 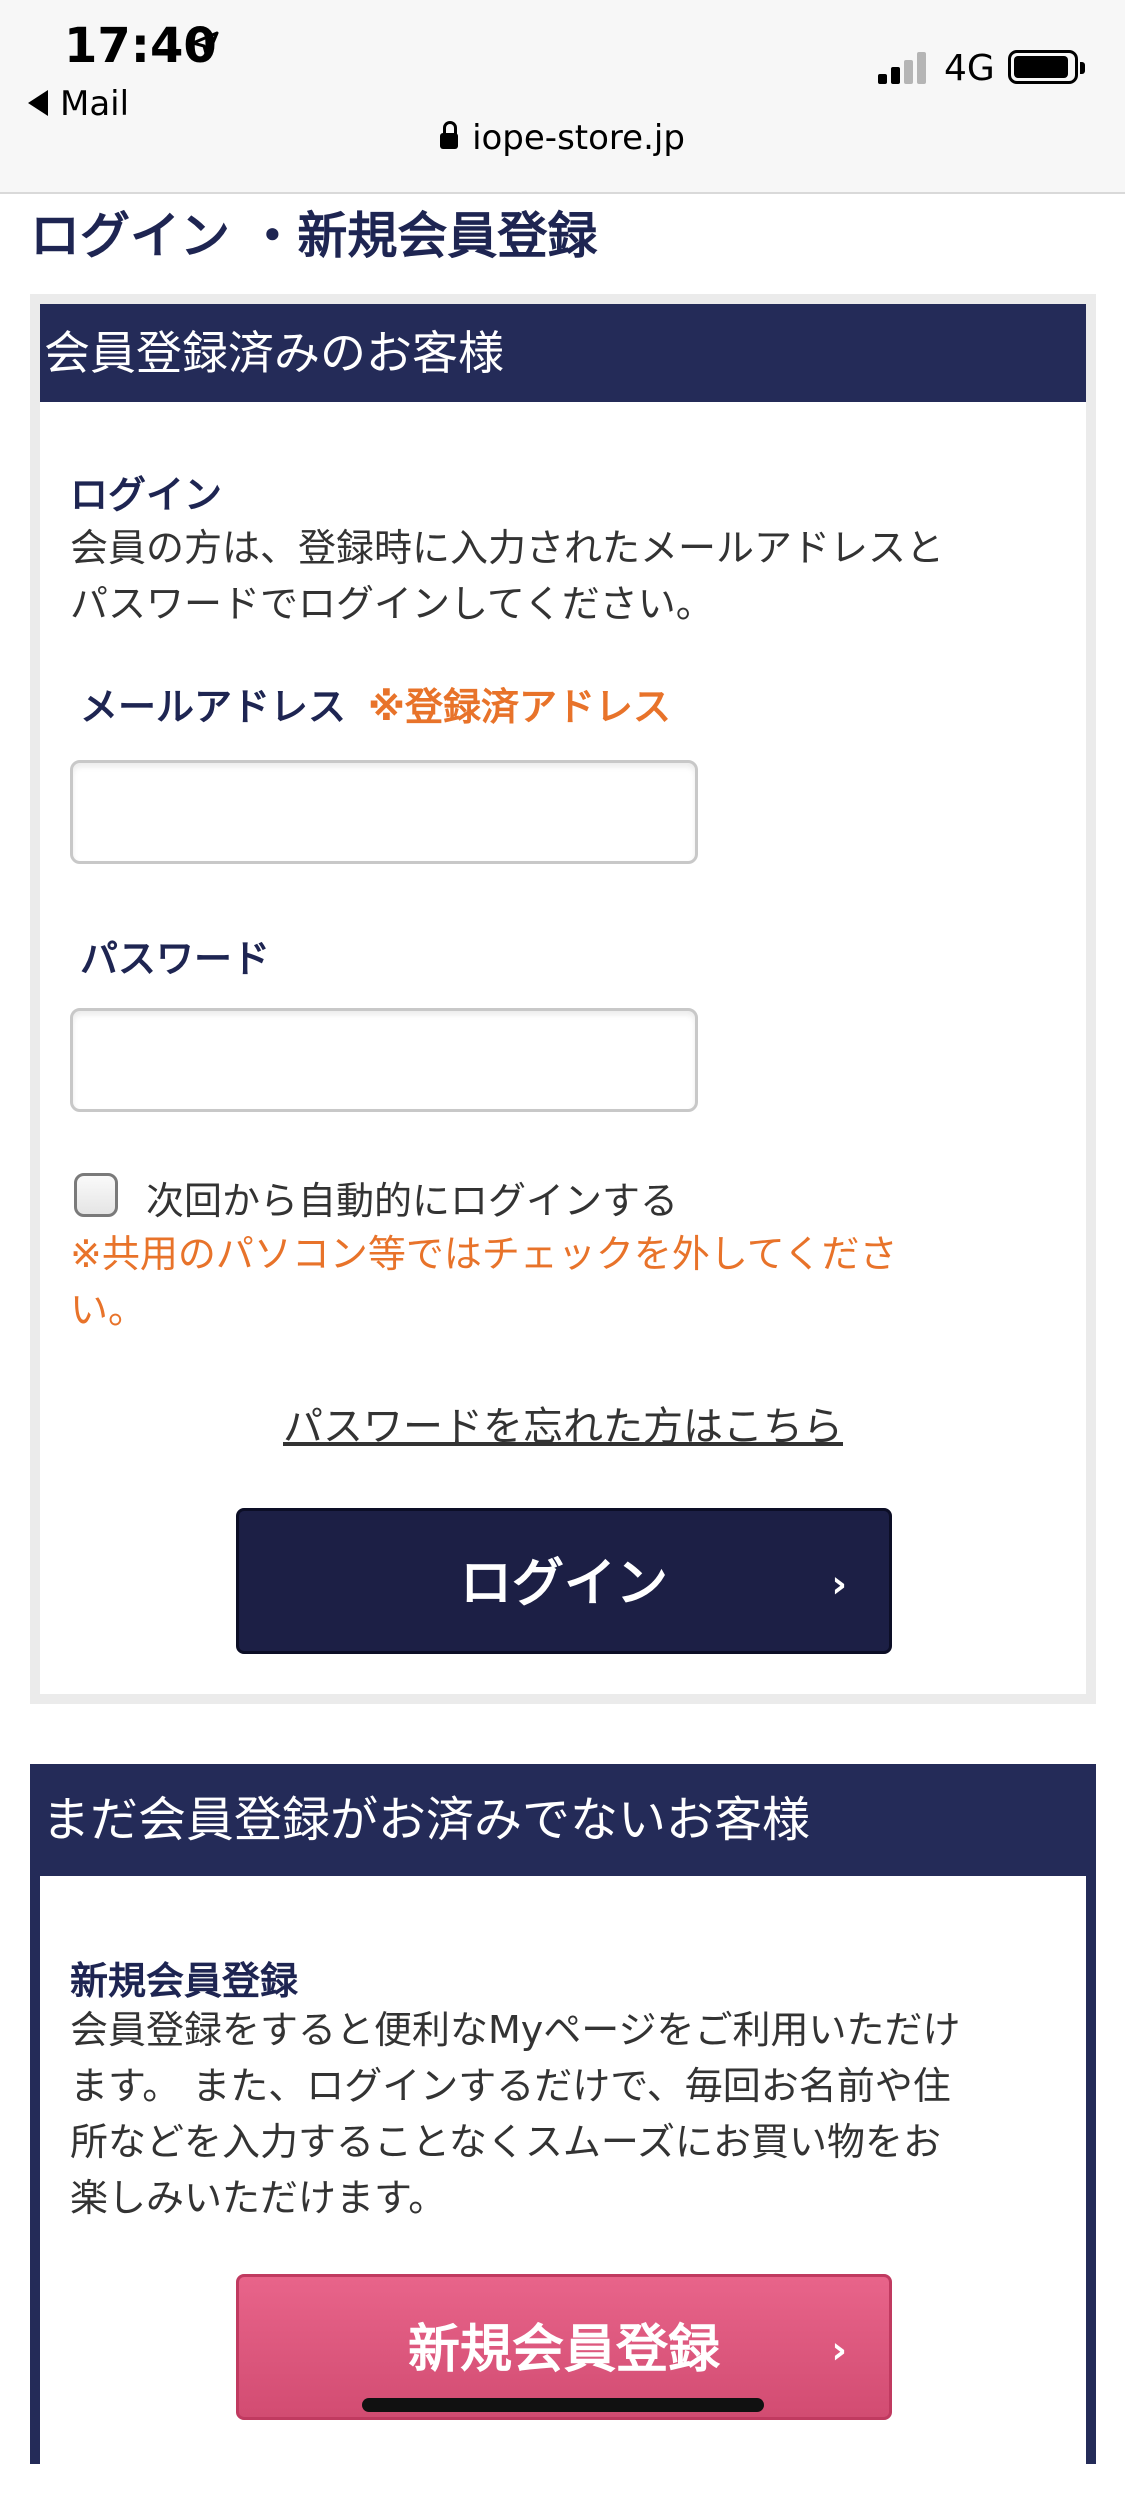 I want to click on shared-pc-warning-line1: ※共用のパソコン等ではチェックを外してくださ, so click(x=484, y=1254).